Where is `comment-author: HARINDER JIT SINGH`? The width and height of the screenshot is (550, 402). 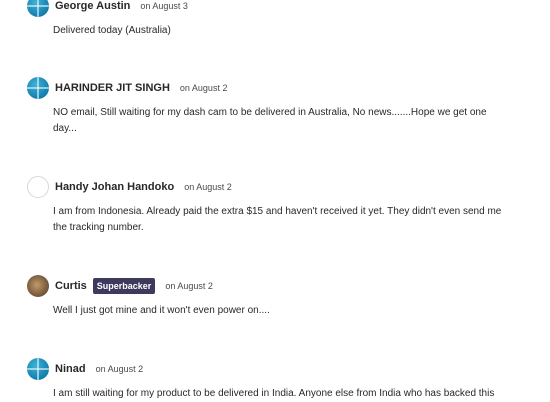
comment-author: HARINDER JIT SINGH is located at coordinates (112, 88).